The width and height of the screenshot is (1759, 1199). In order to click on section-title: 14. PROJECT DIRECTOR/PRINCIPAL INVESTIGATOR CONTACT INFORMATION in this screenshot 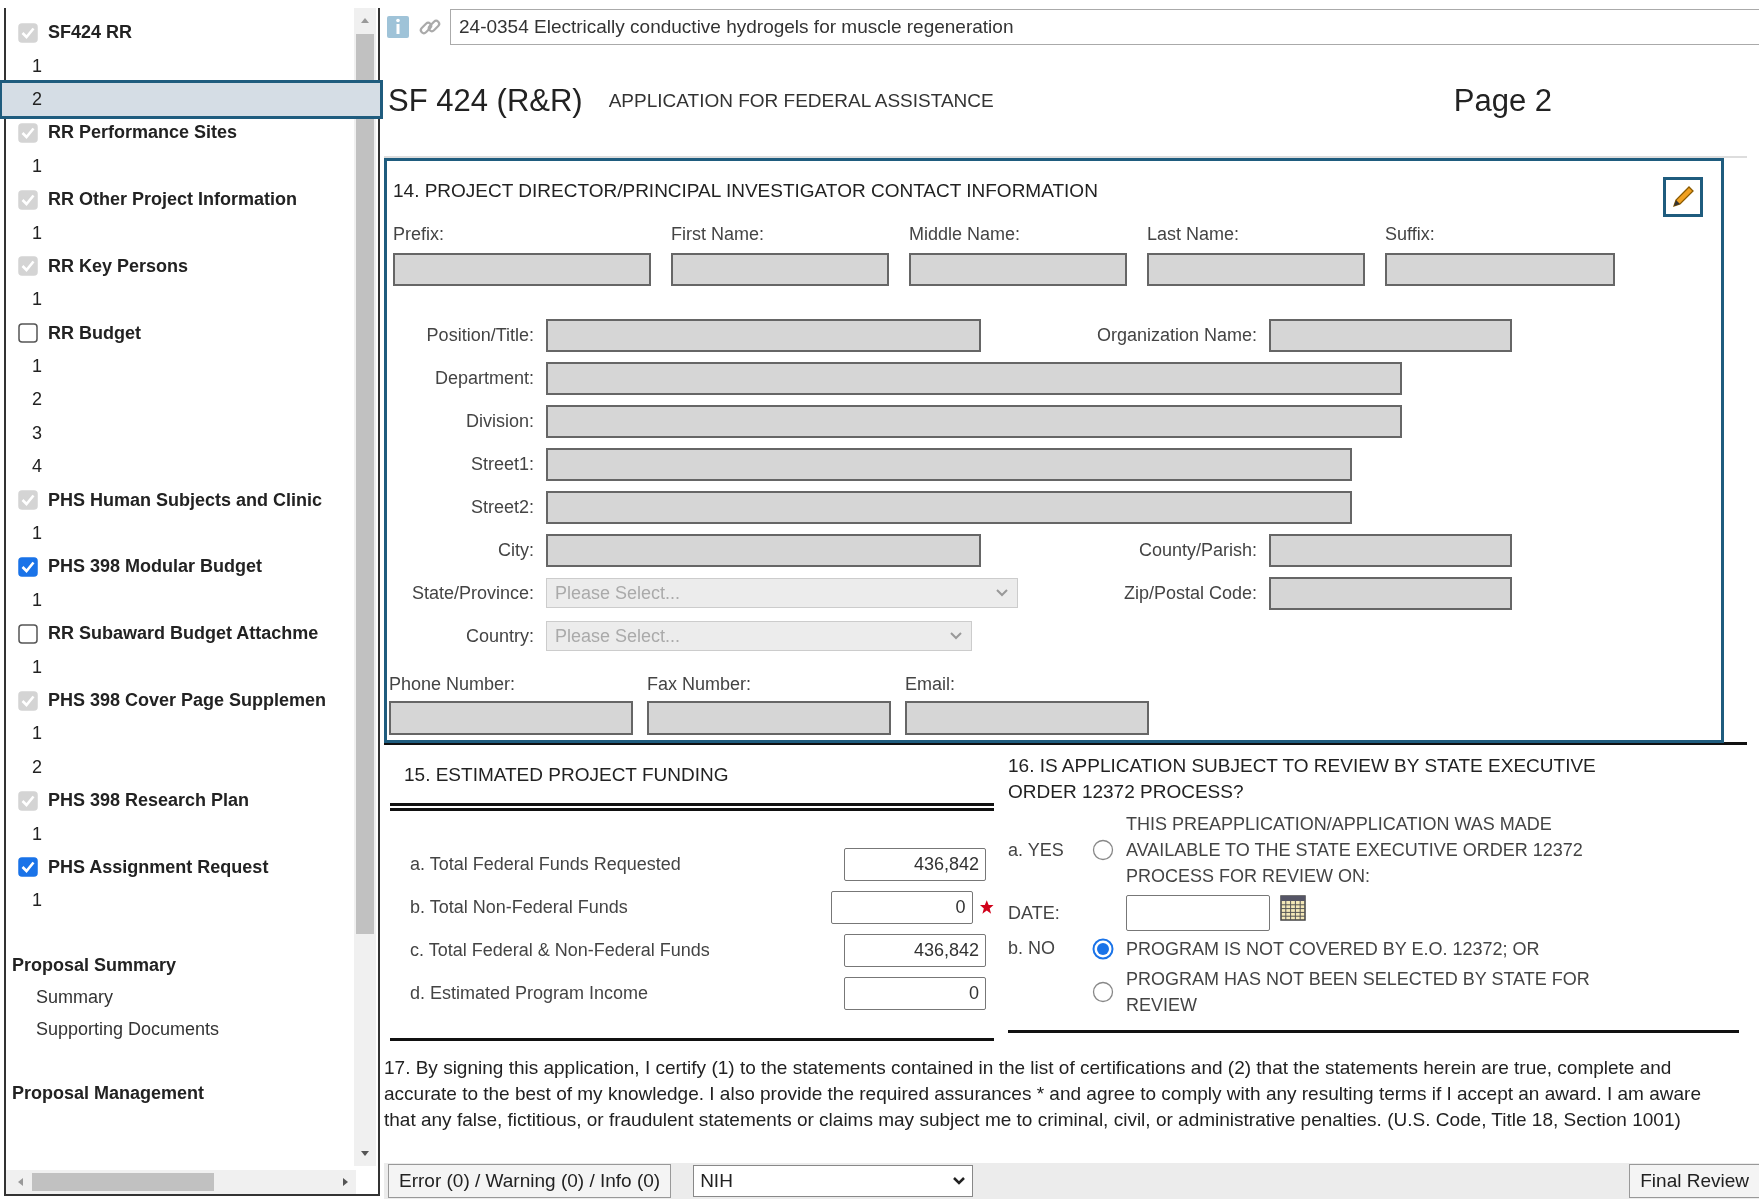, I will do `click(745, 191)`.